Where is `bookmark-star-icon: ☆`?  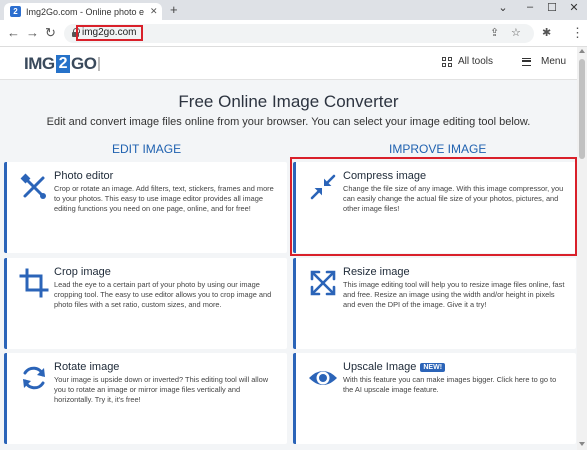 bookmark-star-icon: ☆ is located at coordinates (516, 32).